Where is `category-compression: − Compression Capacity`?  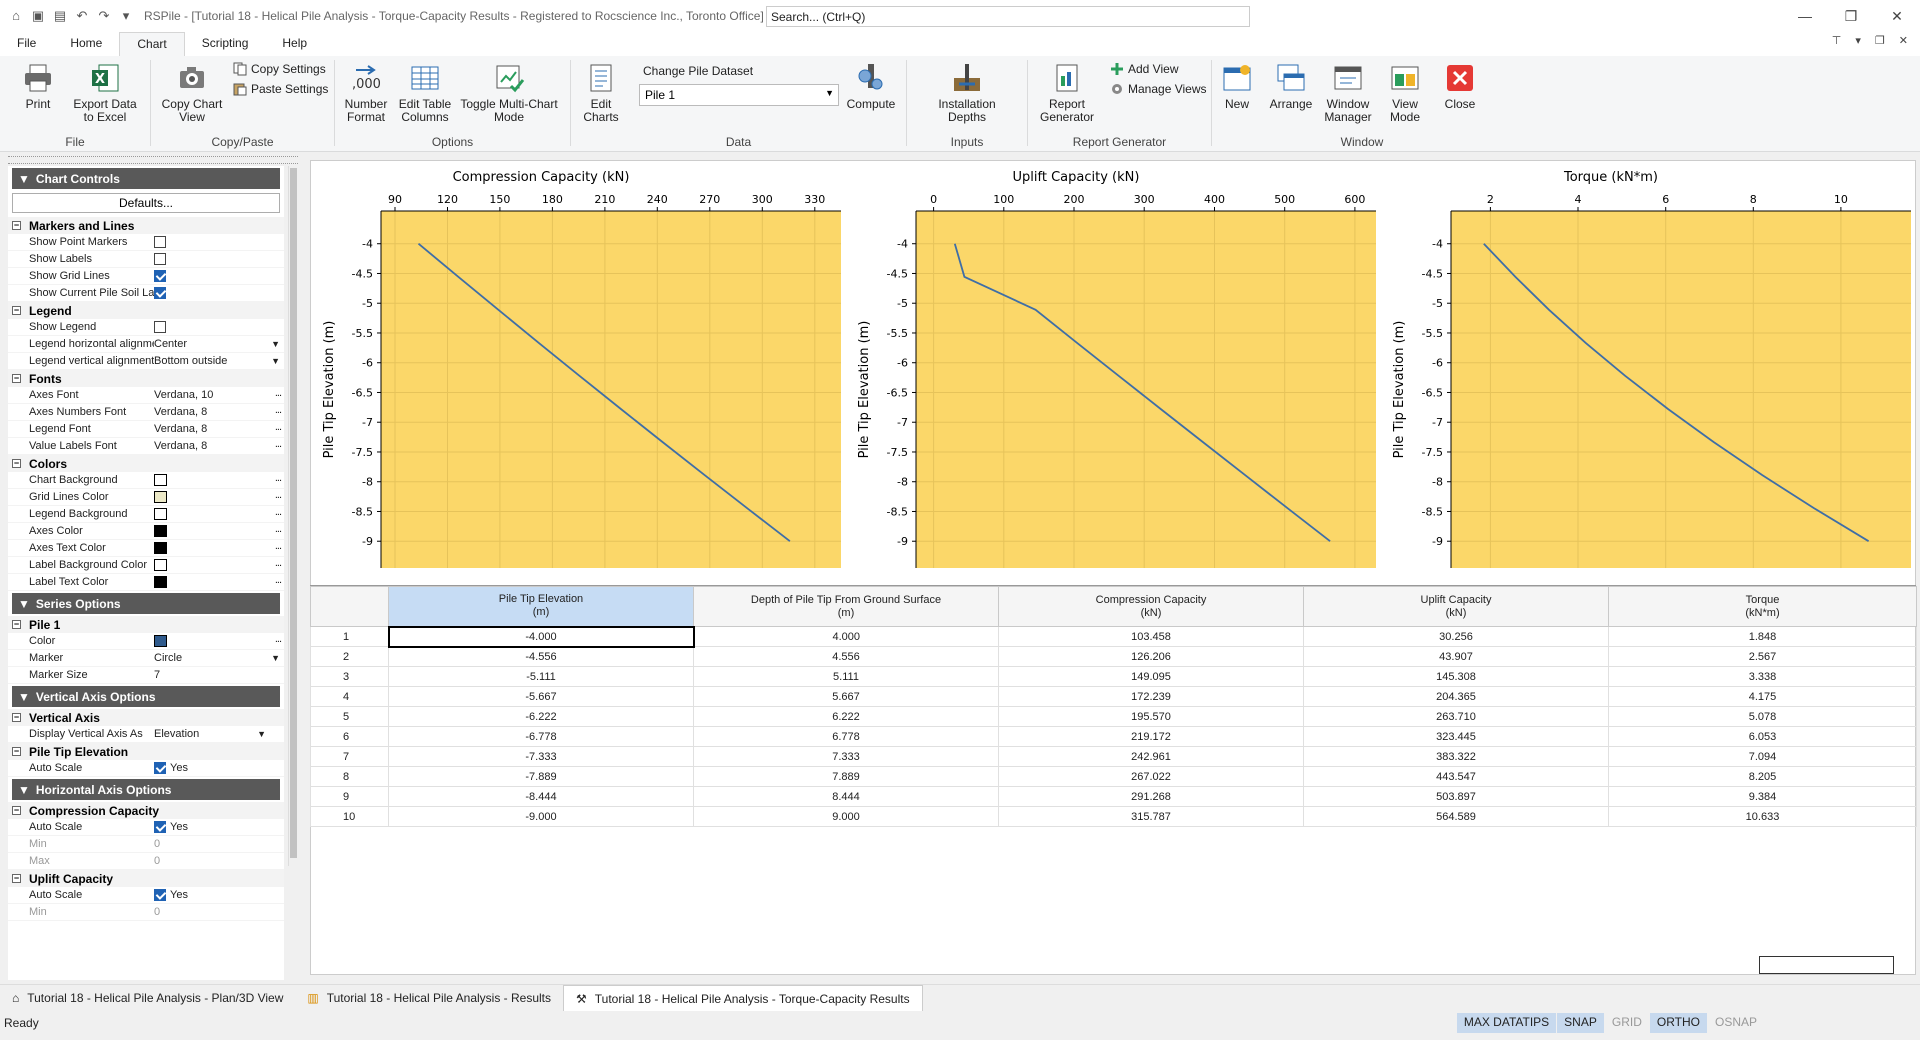
category-compression: − Compression Capacity is located at coordinates (146, 810).